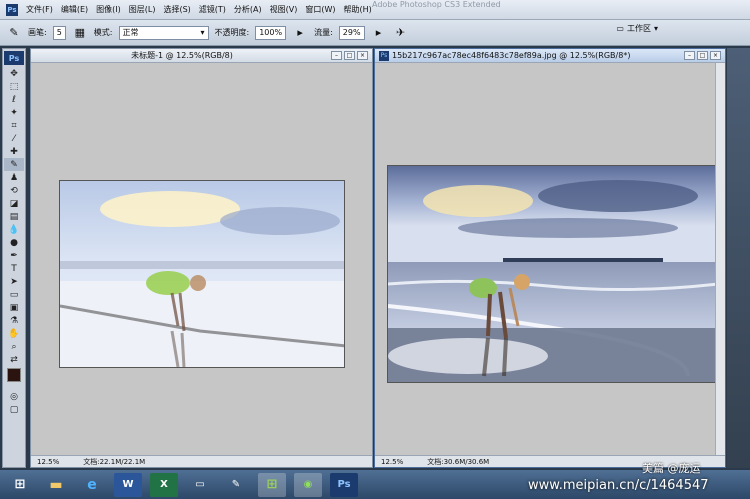 This screenshot has width=750, height=499. I want to click on workspace-icon: ▭, so click(620, 28).